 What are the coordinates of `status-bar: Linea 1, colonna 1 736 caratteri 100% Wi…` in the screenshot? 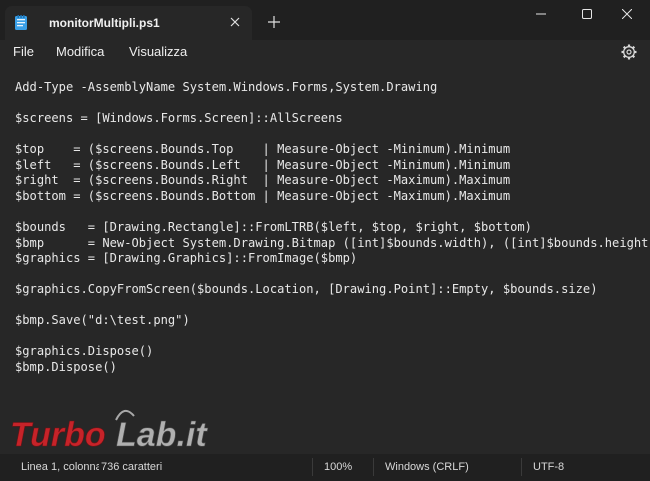 It's located at (325, 467).